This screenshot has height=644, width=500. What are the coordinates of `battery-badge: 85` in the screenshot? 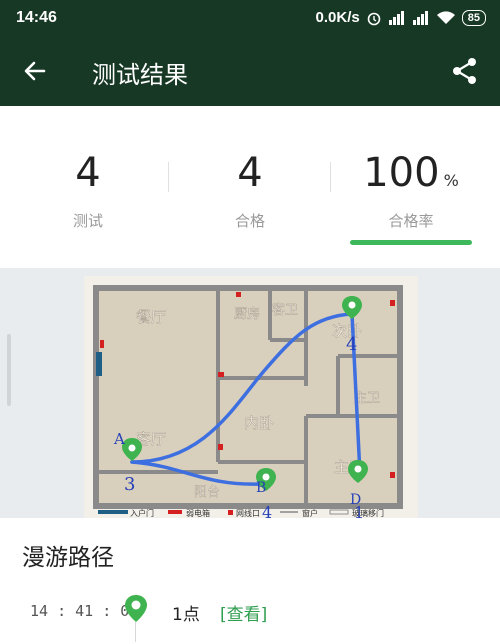 It's located at (473, 17).